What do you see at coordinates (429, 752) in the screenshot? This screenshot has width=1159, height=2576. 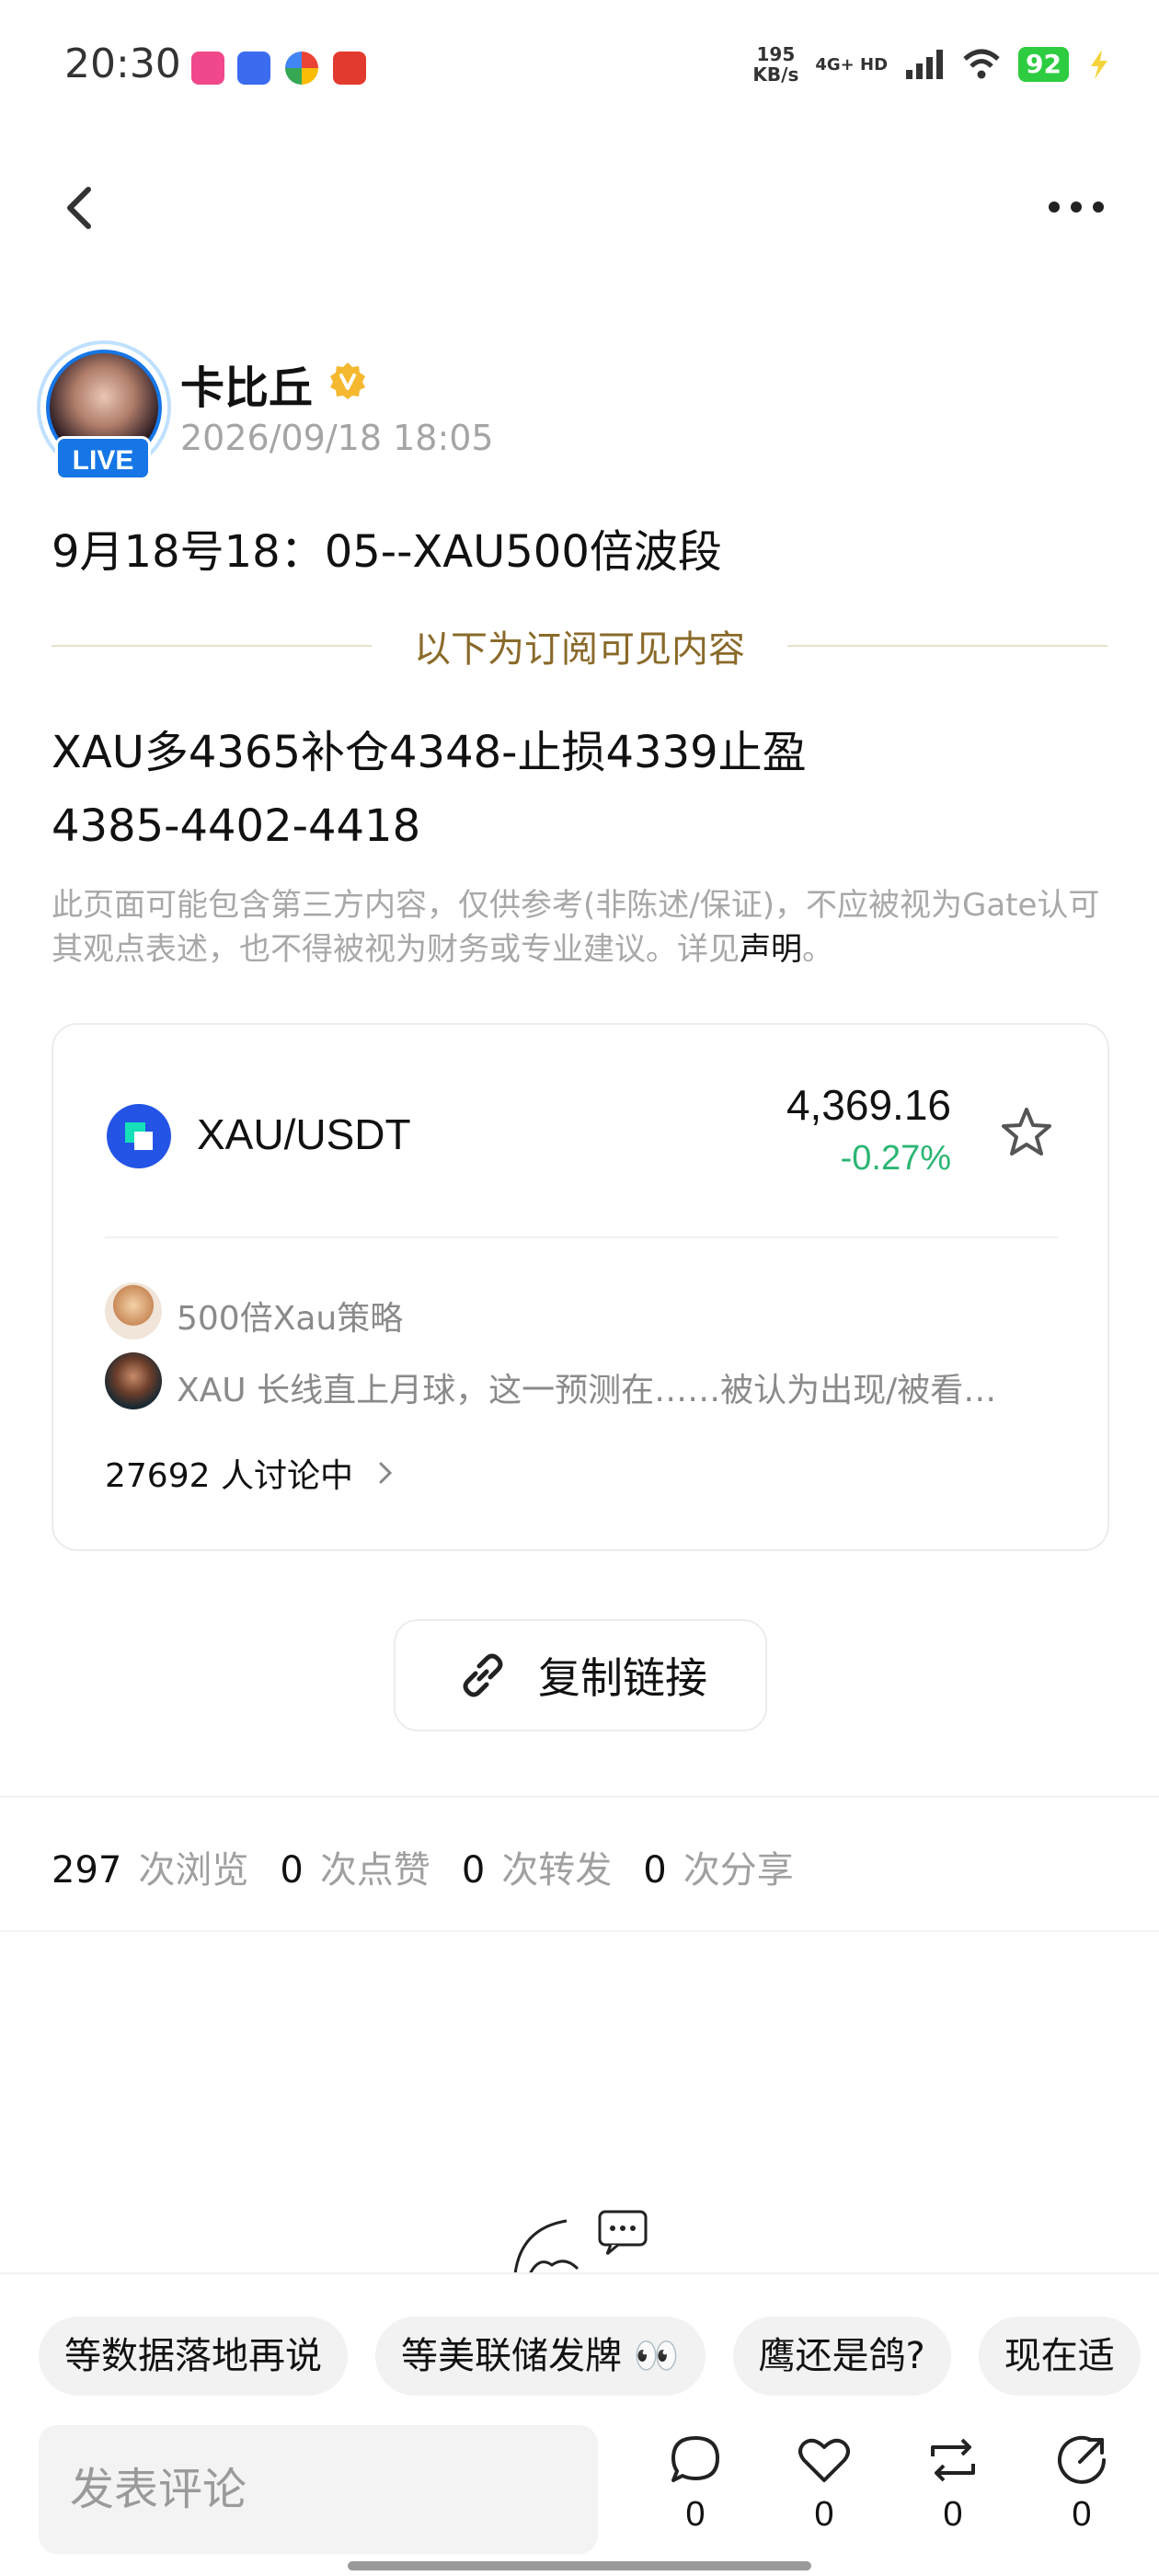 I see `post-body-line: XAU多4365补仓4348-止损4339止盈` at bounding box center [429, 752].